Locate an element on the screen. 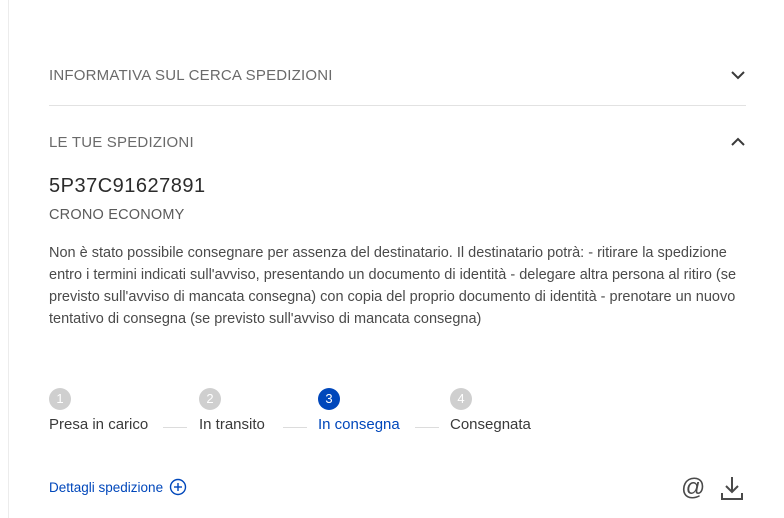 This screenshot has height=518, width=784. action-icons: @ is located at coordinates (713, 488).